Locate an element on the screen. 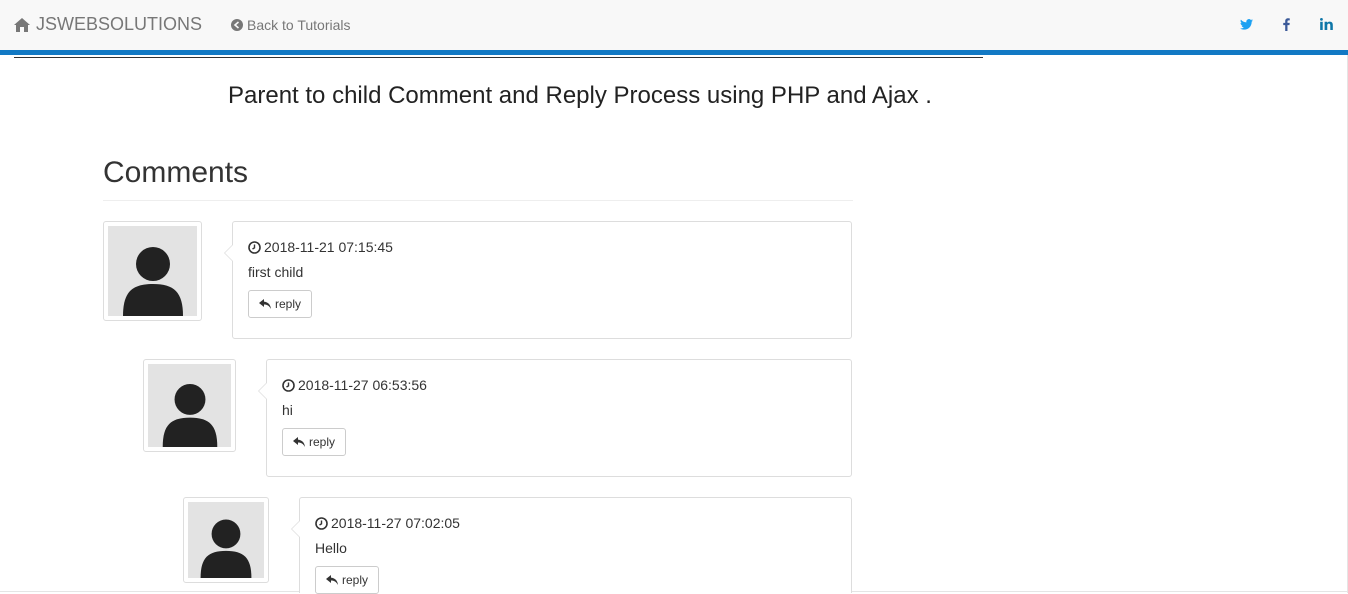  arrow-circle-left-icon is located at coordinates (237, 25).